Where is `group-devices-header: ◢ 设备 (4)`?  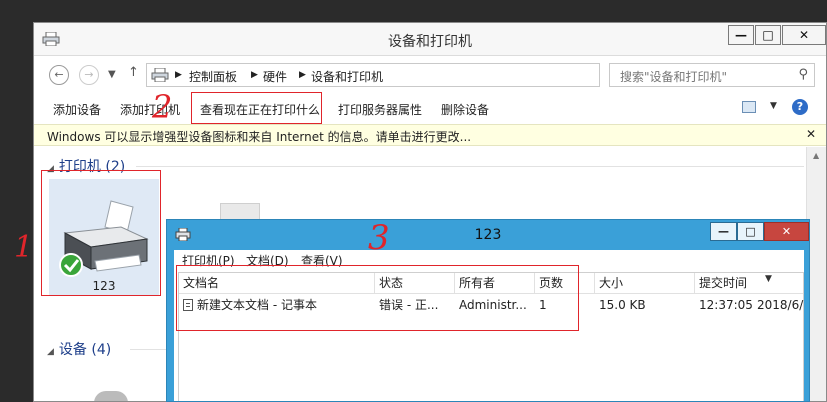
group-devices-header: ◢ 设备 (4) is located at coordinates (79, 349).